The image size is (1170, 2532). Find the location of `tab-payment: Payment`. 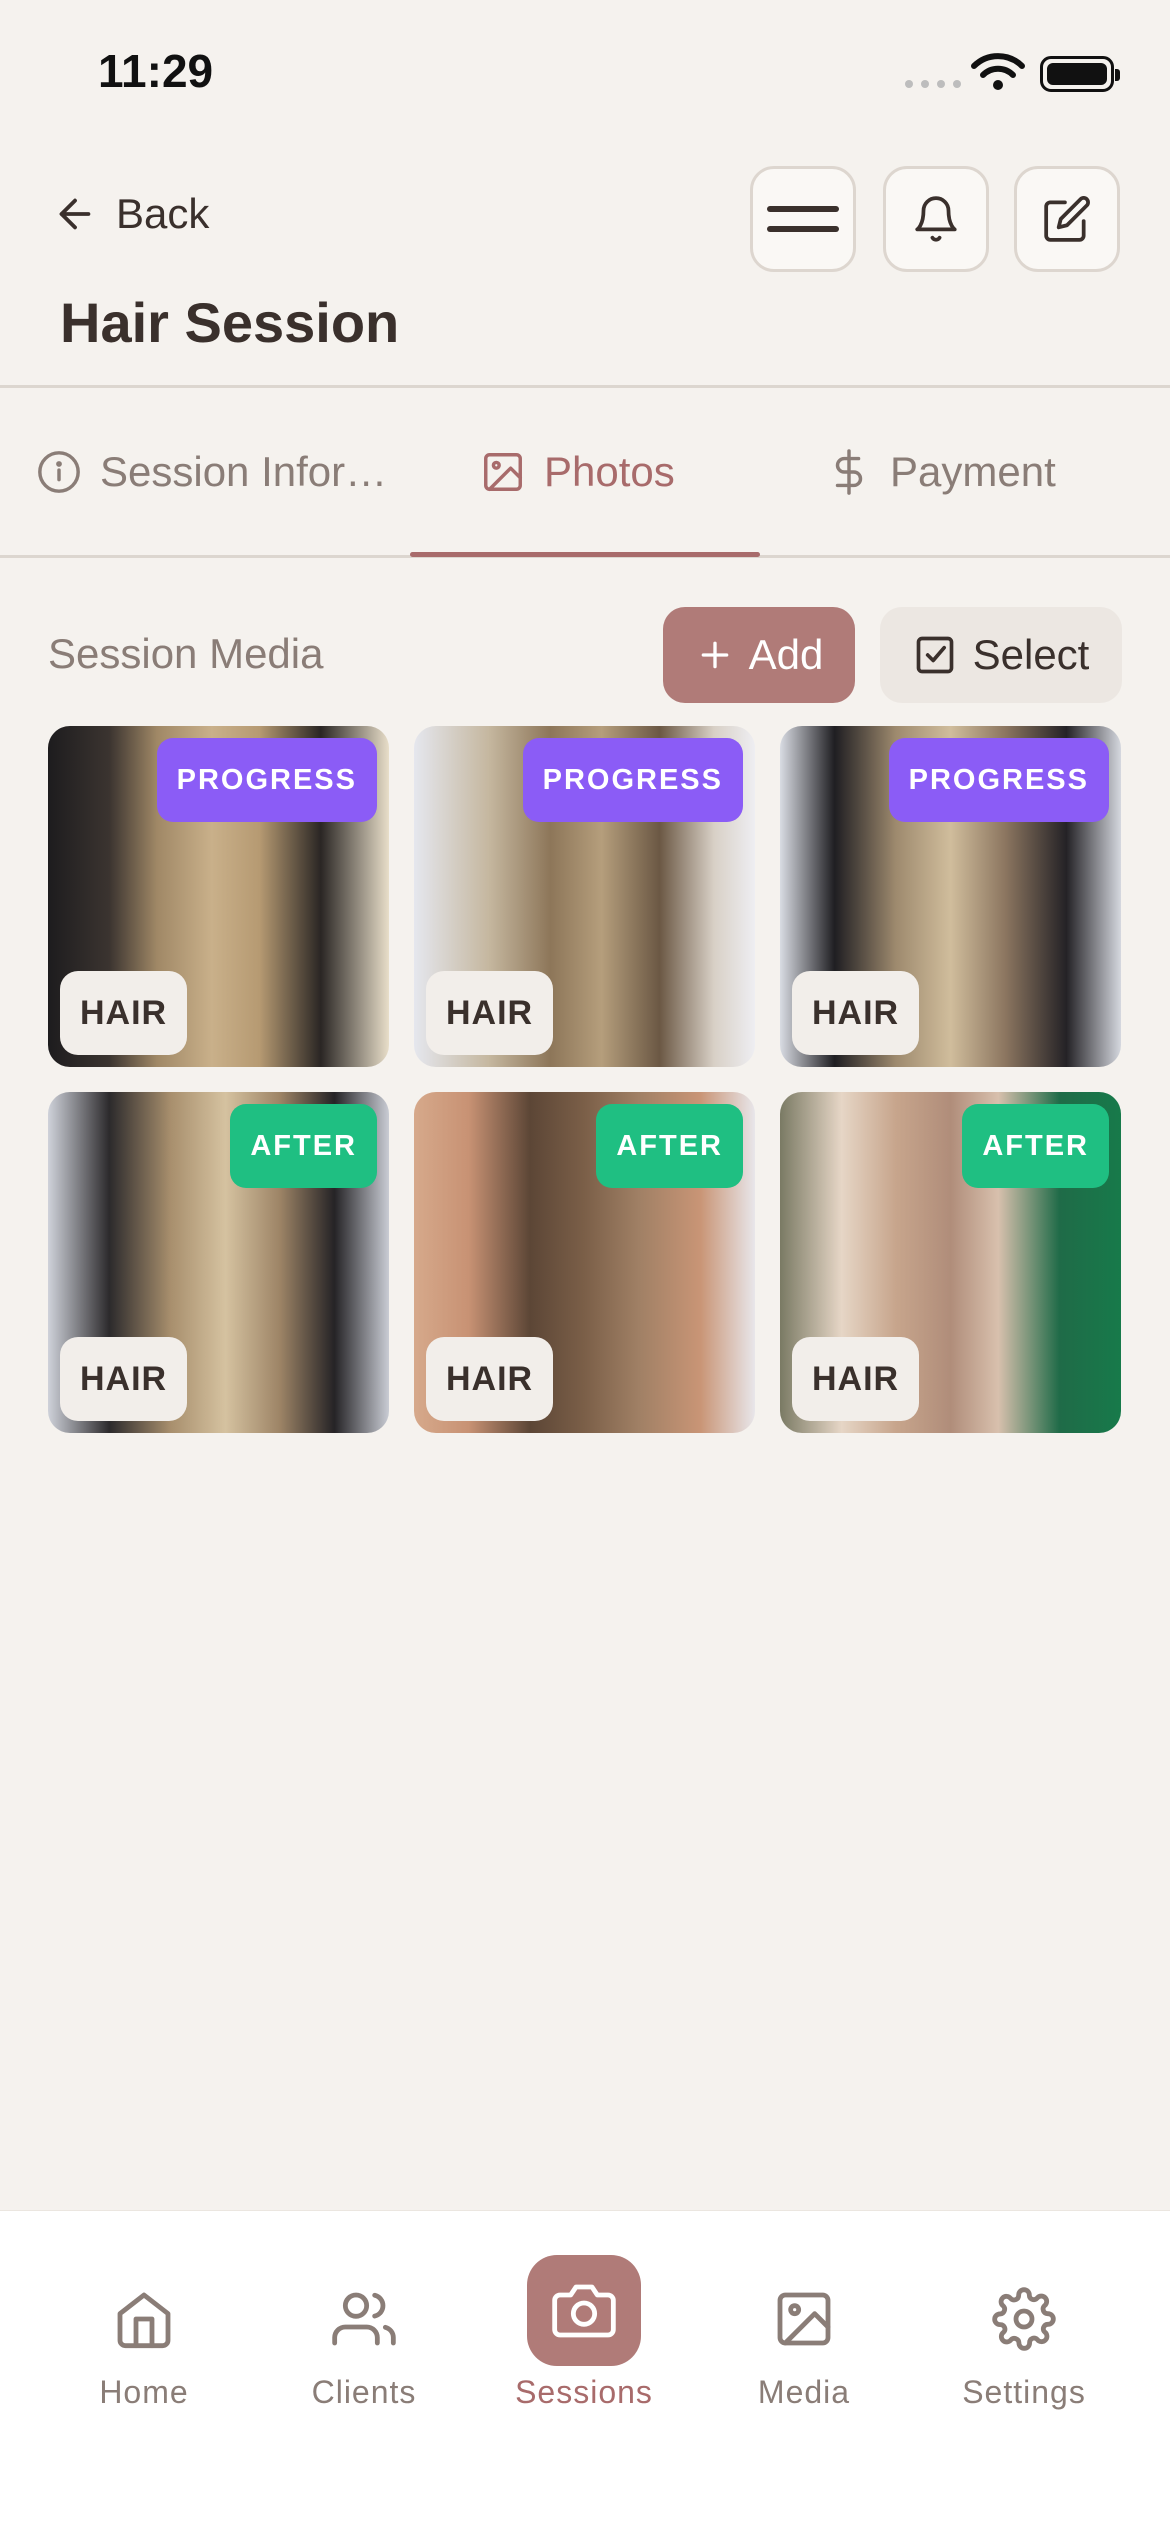

tab-payment: Payment is located at coordinates (941, 472).